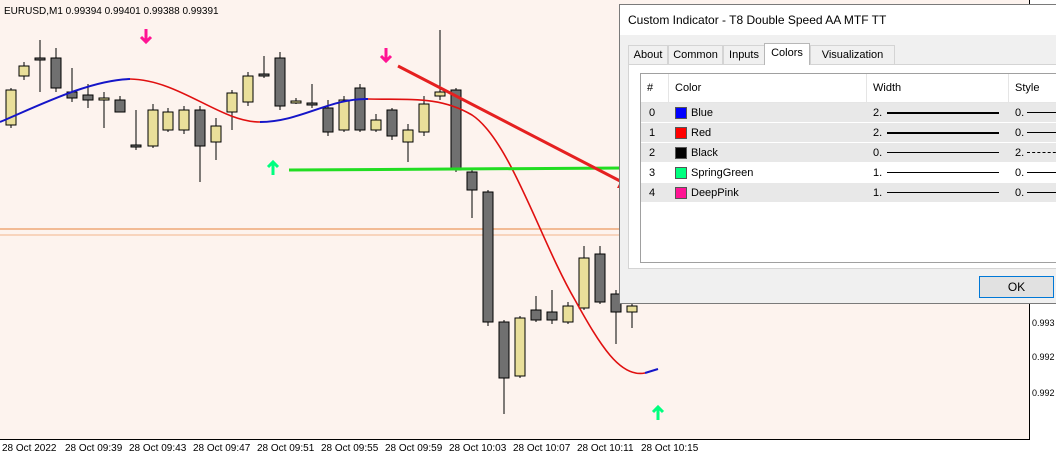 The height and width of the screenshot is (462, 1056). I want to click on tab-common: Common, so click(695, 54).